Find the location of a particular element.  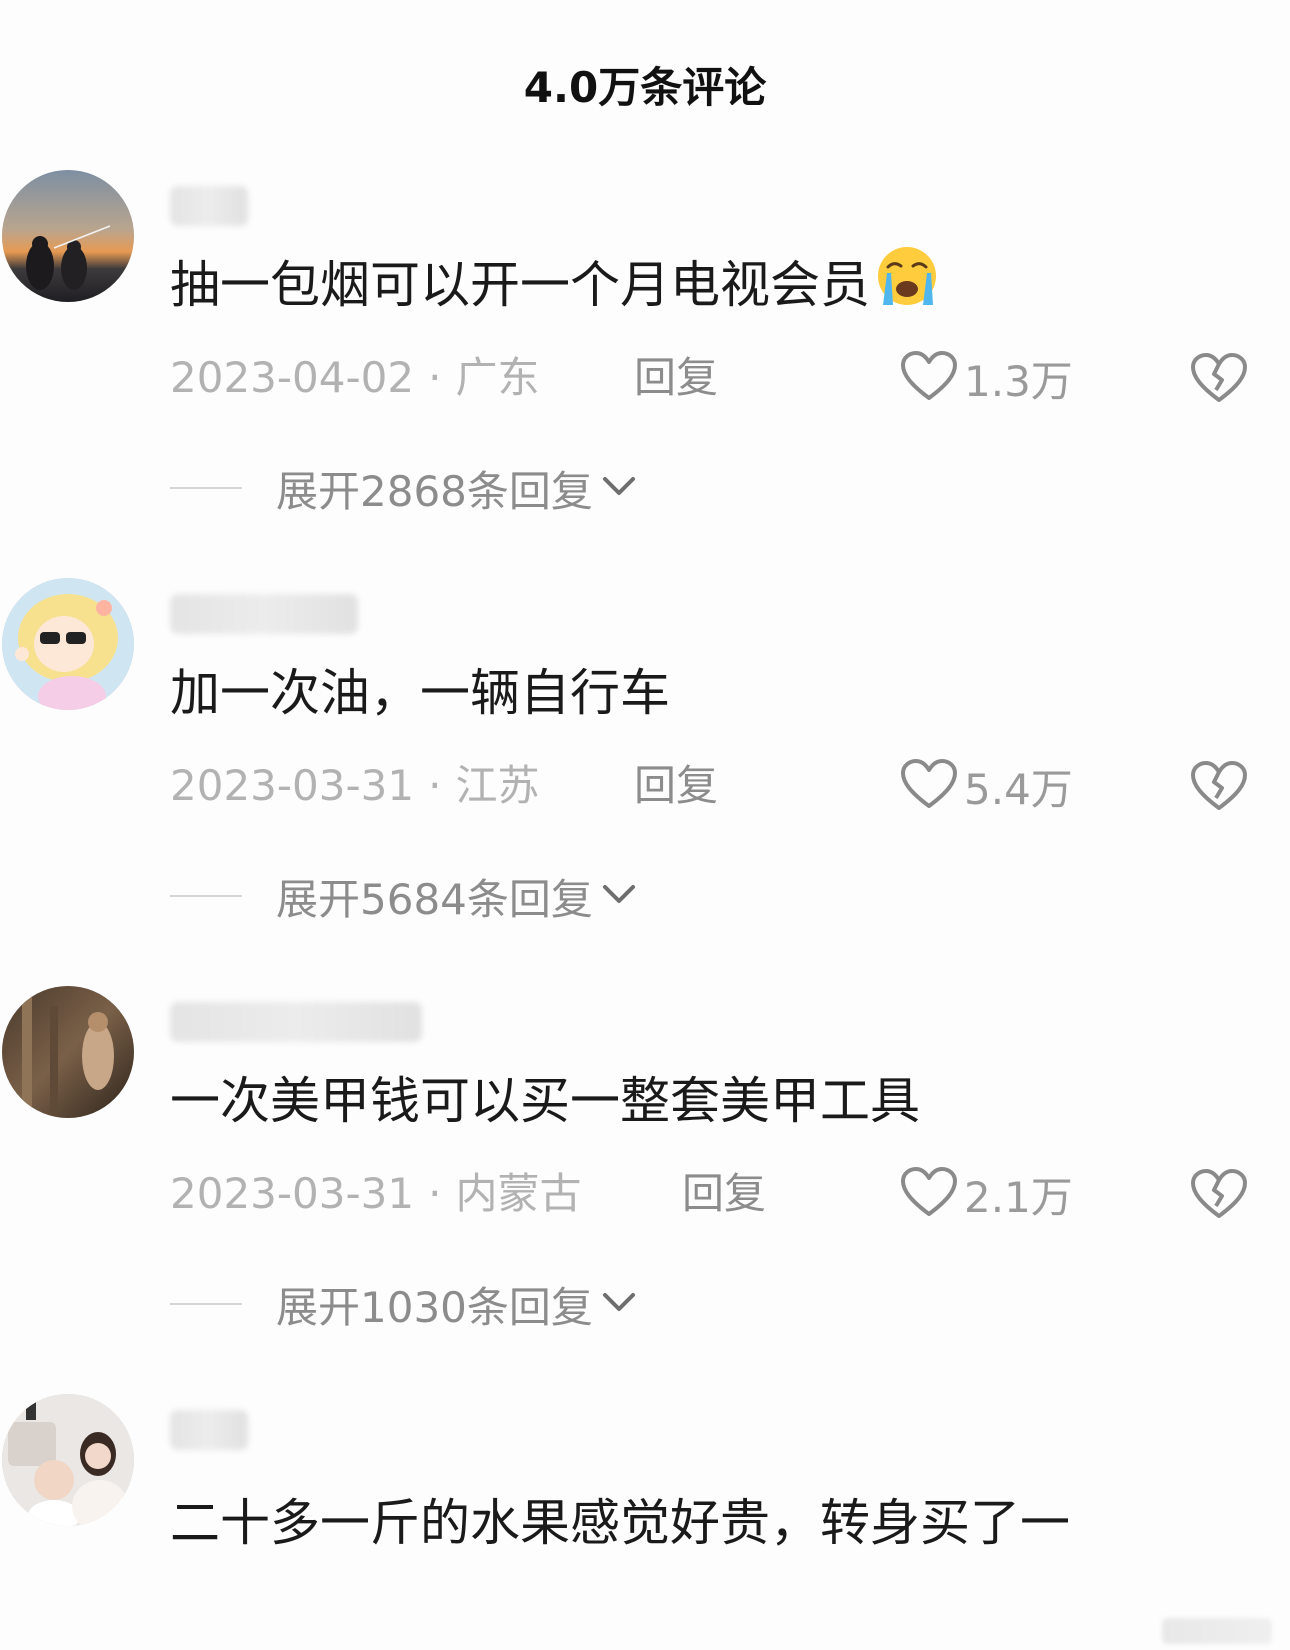

bottom-fade is located at coordinates (645, 1635).